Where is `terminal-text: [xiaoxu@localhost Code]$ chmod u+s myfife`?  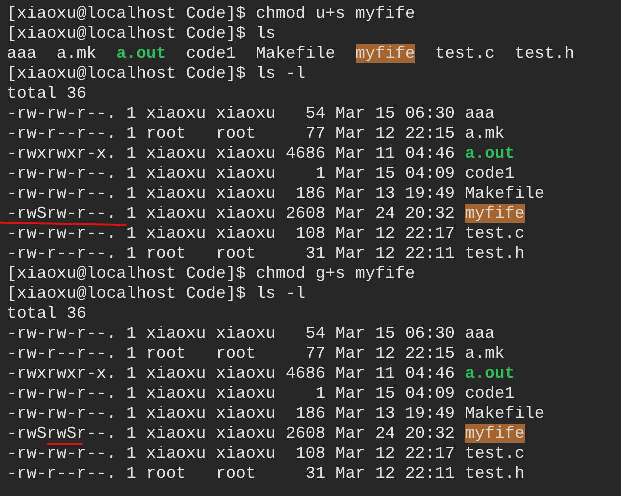 terminal-text: [xiaoxu@localhost Code]$ chmod u+s myfife is located at coordinates (211, 13).